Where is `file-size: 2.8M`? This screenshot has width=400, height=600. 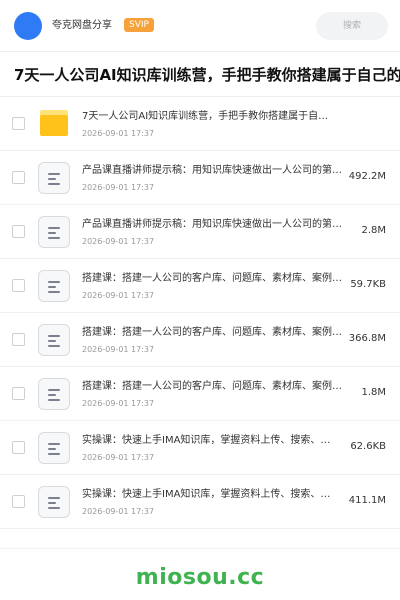 file-size: 2.8M is located at coordinates (373, 230).